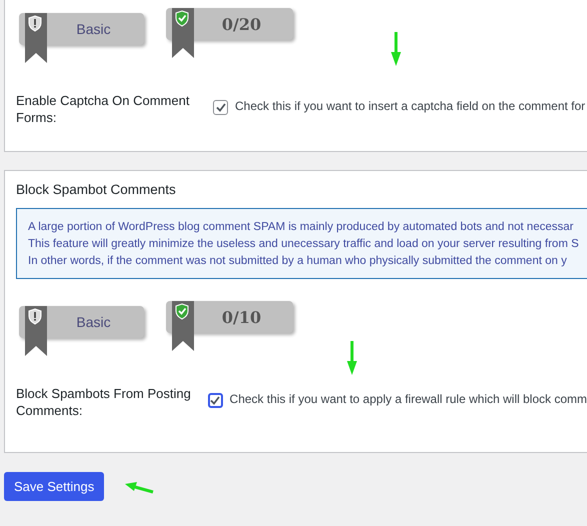 This screenshot has height=526, width=587. What do you see at coordinates (103, 109) in the screenshot?
I see `option-label: Enable Captcha On Comment Forms:` at bounding box center [103, 109].